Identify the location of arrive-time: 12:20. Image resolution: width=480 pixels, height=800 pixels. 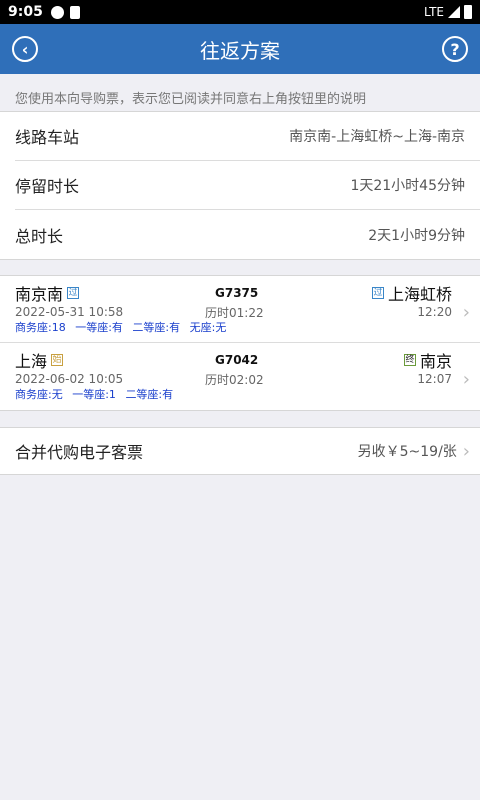
(434, 312).